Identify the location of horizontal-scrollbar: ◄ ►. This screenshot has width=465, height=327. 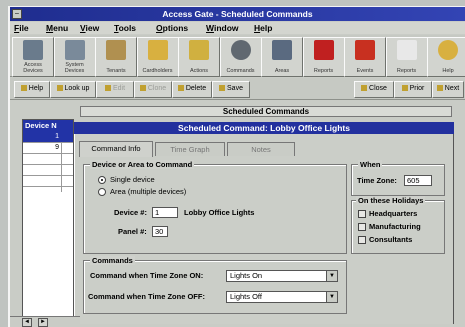
(45, 321).